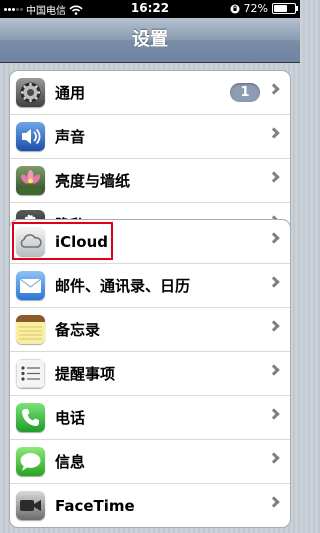  What do you see at coordinates (150, 242) in the screenshot?
I see `settings-row-icloud: iCloud` at bounding box center [150, 242].